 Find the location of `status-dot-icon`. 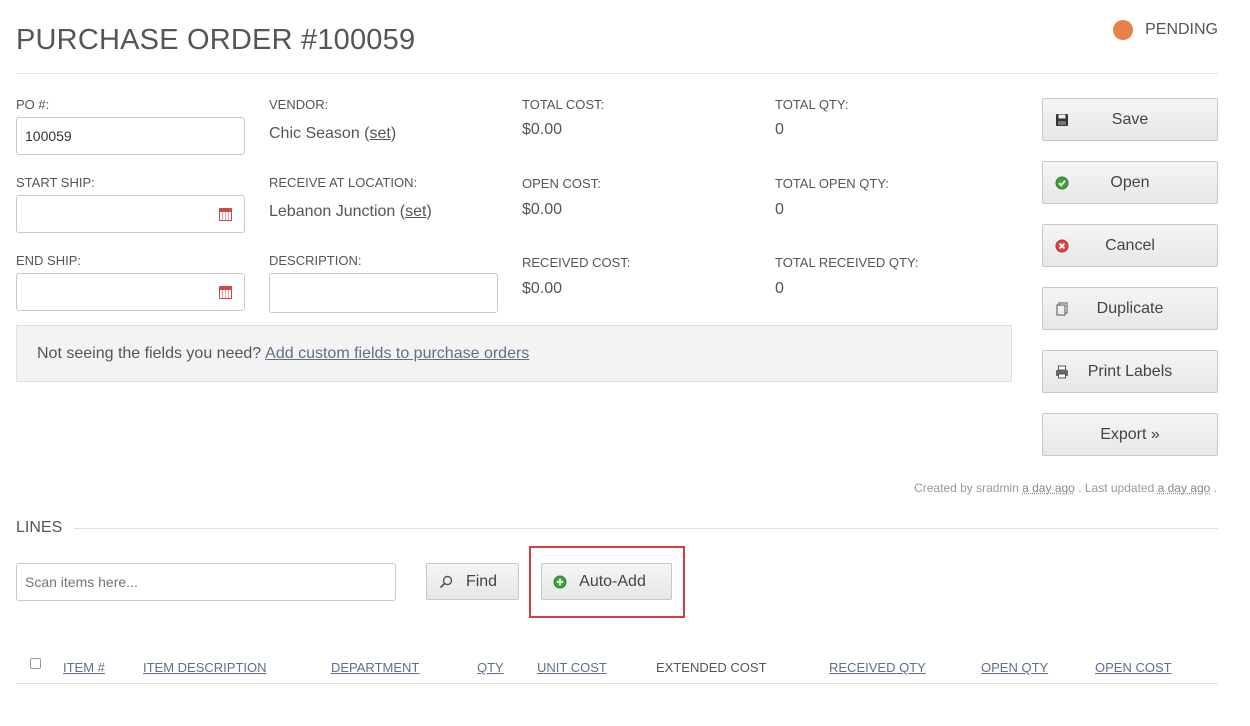

status-dot-icon is located at coordinates (1123, 30).